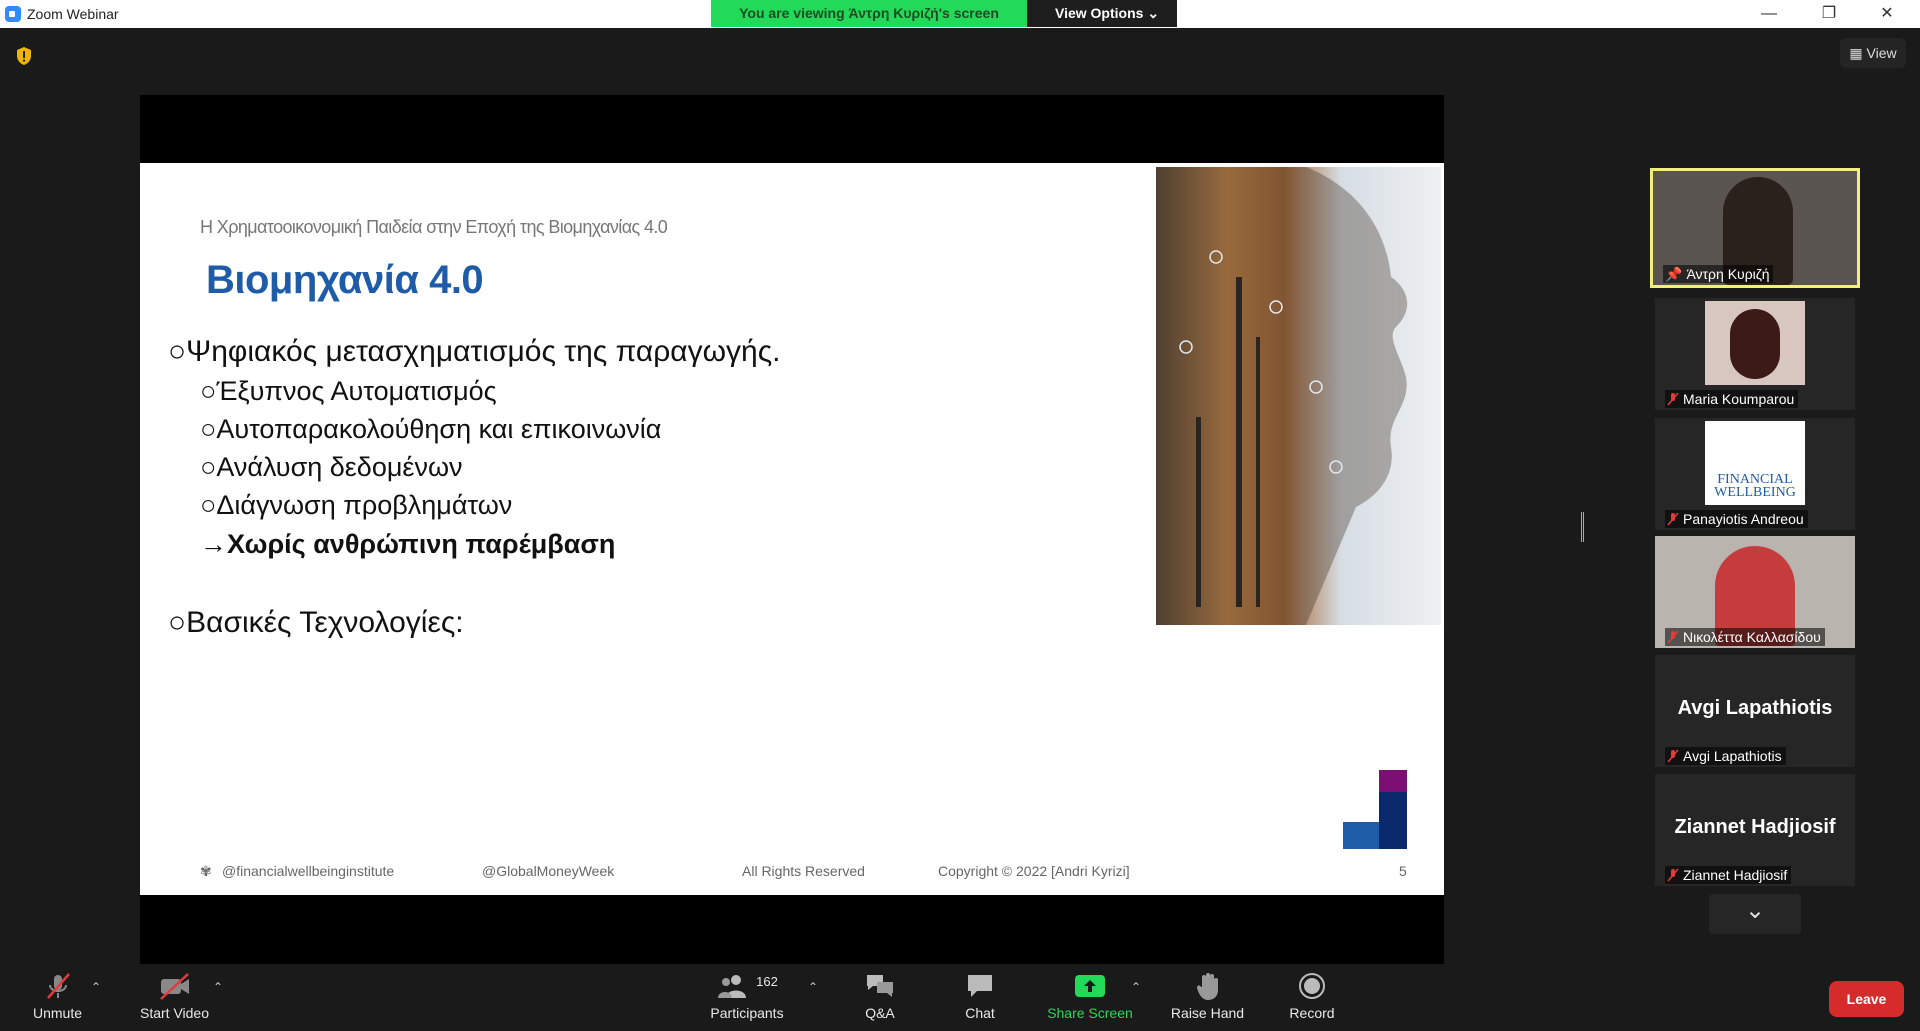 This screenshot has height=1031, width=1920. What do you see at coordinates (813, 987) in the screenshot?
I see `participants-options-caret-icon: ⌃` at bounding box center [813, 987].